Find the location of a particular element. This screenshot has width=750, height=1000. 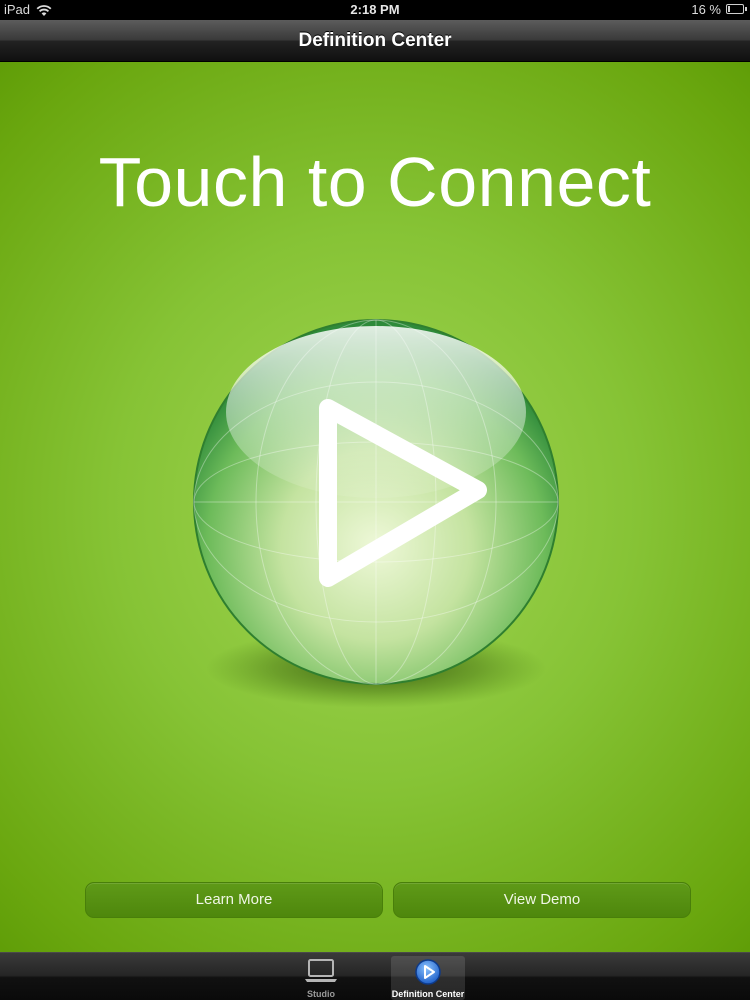

tab-studio-label: Studio is located at coordinates (321, 994).